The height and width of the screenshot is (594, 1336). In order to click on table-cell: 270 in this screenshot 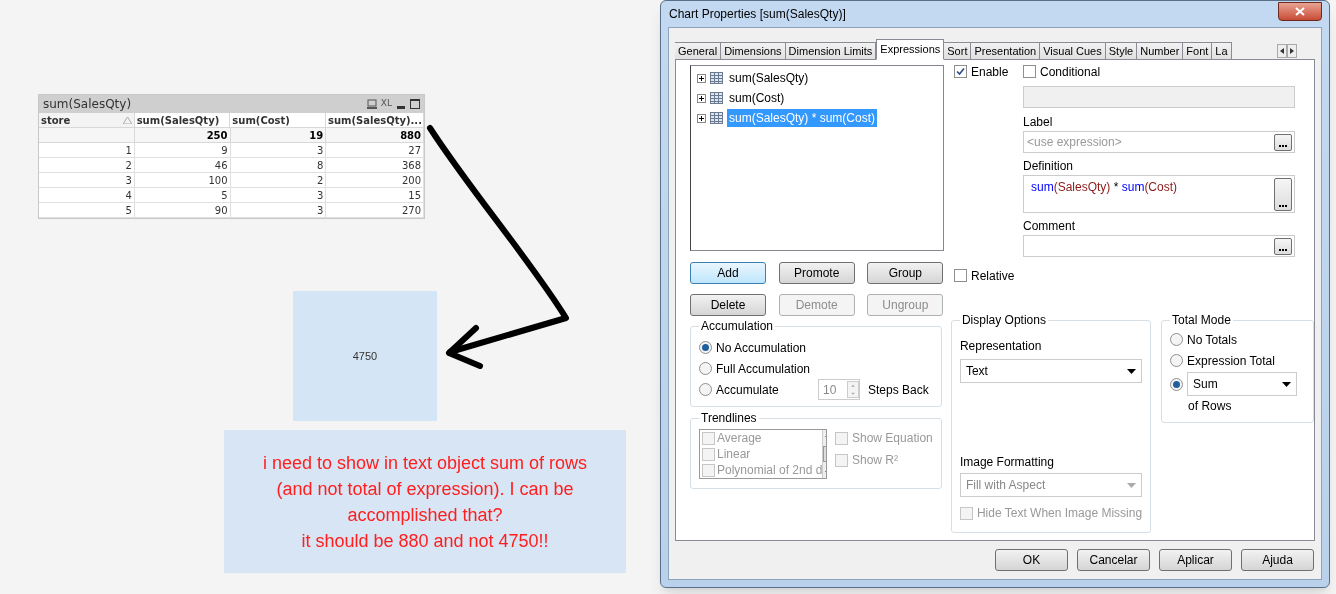, I will do `click(375, 210)`.